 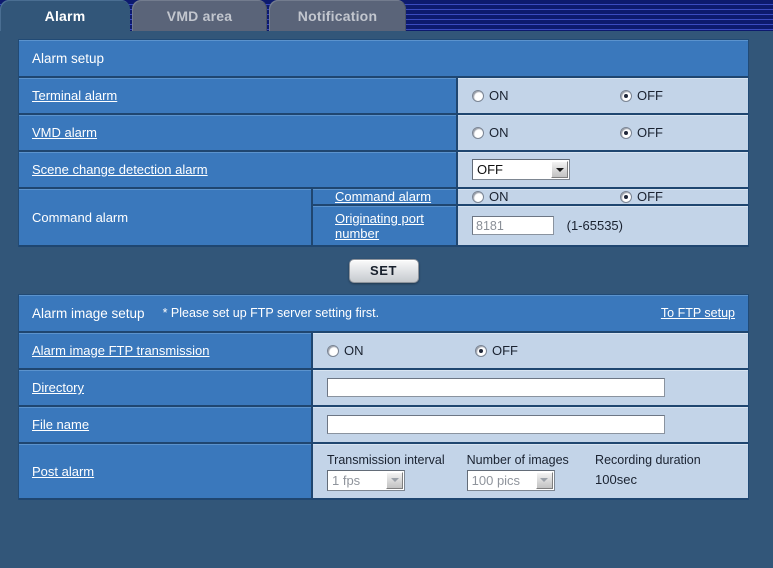 What do you see at coordinates (379, 226) in the screenshot?
I see `originating-port-number-link: Originating port number` at bounding box center [379, 226].